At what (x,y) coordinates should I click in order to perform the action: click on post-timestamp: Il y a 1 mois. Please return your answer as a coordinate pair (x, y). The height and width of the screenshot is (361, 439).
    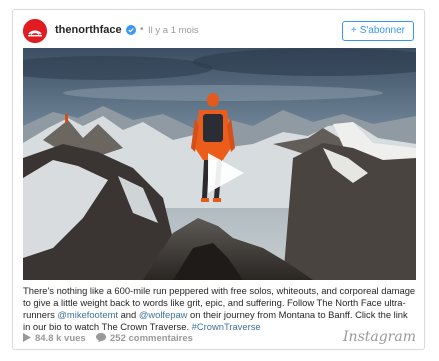
    Looking at the image, I should click on (173, 30).